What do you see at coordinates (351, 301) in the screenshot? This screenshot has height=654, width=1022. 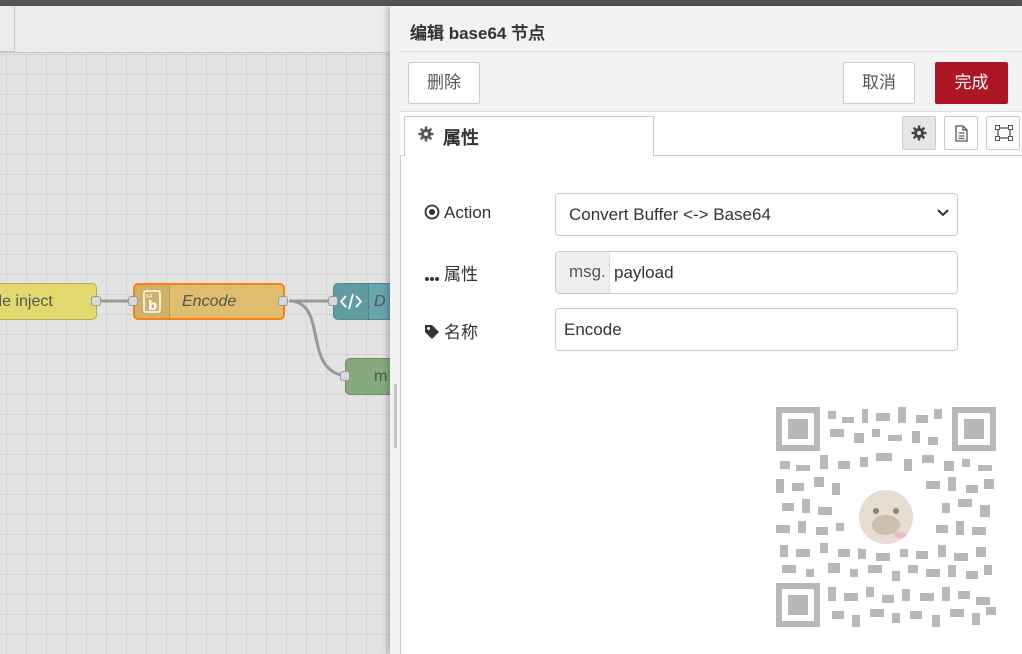 I see `code-icon` at bounding box center [351, 301].